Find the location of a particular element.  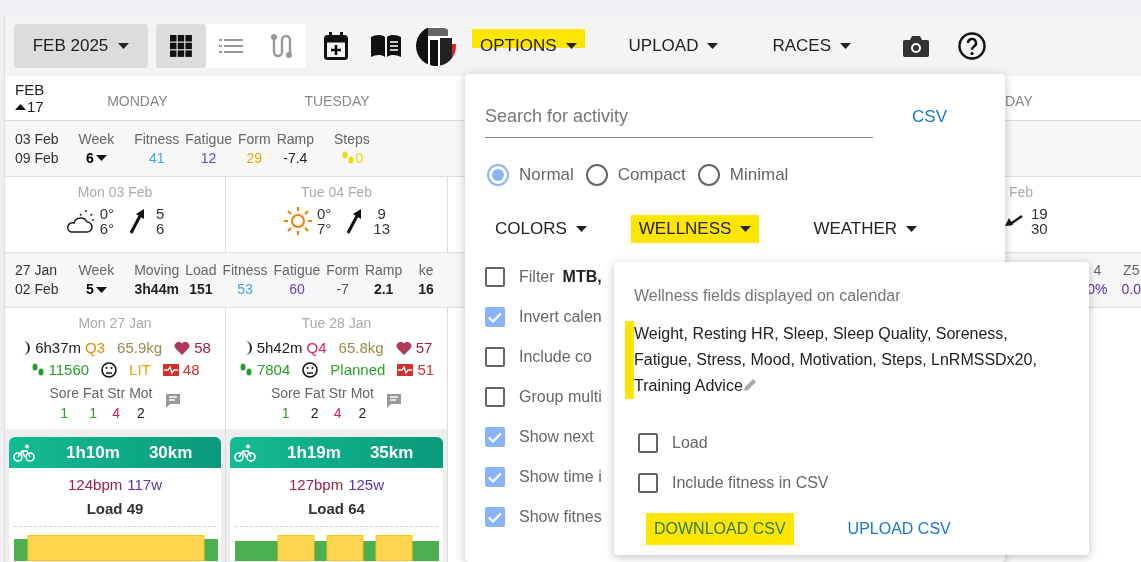

menu-dropdown: COLORS is located at coordinates (541, 229).